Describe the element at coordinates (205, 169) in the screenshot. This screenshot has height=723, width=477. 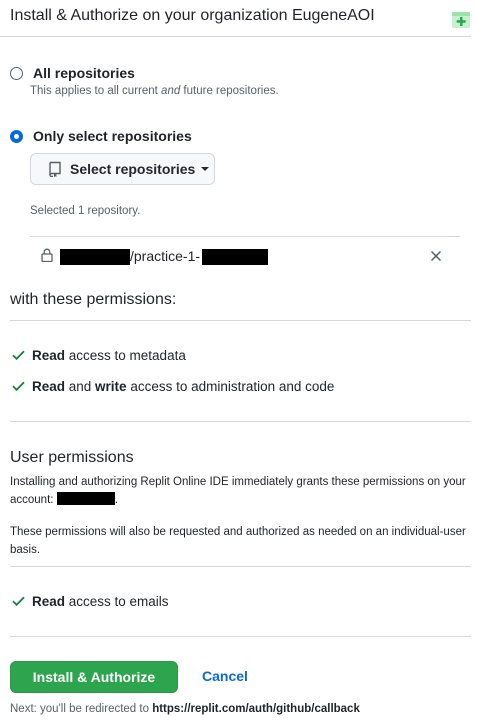
I see `chevron-down-icon` at that location.